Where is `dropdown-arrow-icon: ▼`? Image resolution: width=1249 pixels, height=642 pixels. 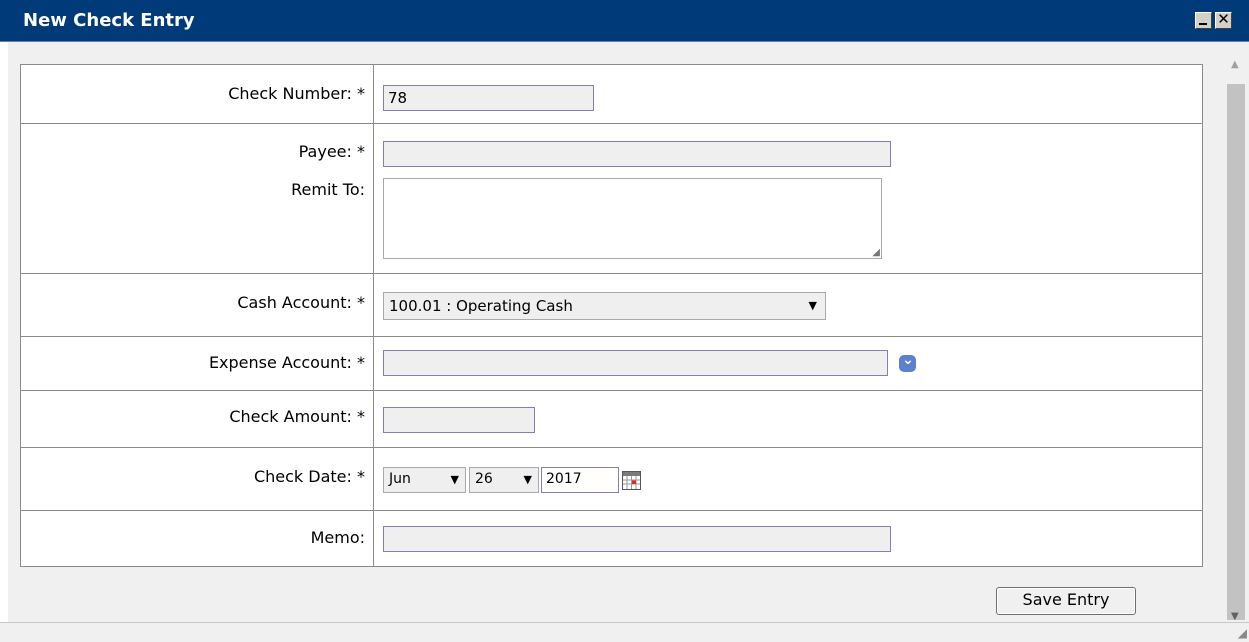
dropdown-arrow-icon: ▼ is located at coordinates (812, 305).